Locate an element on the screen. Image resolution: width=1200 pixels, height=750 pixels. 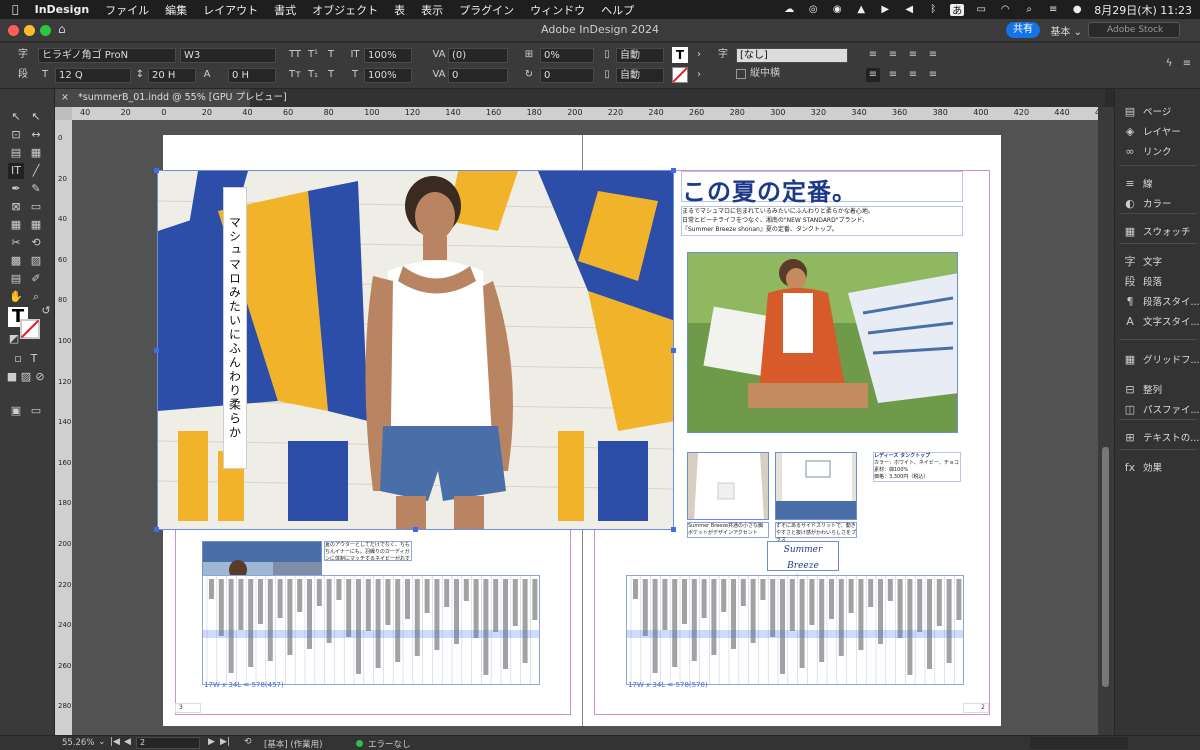
view-mode-icon: ▭ is located at coordinates (36, 411).